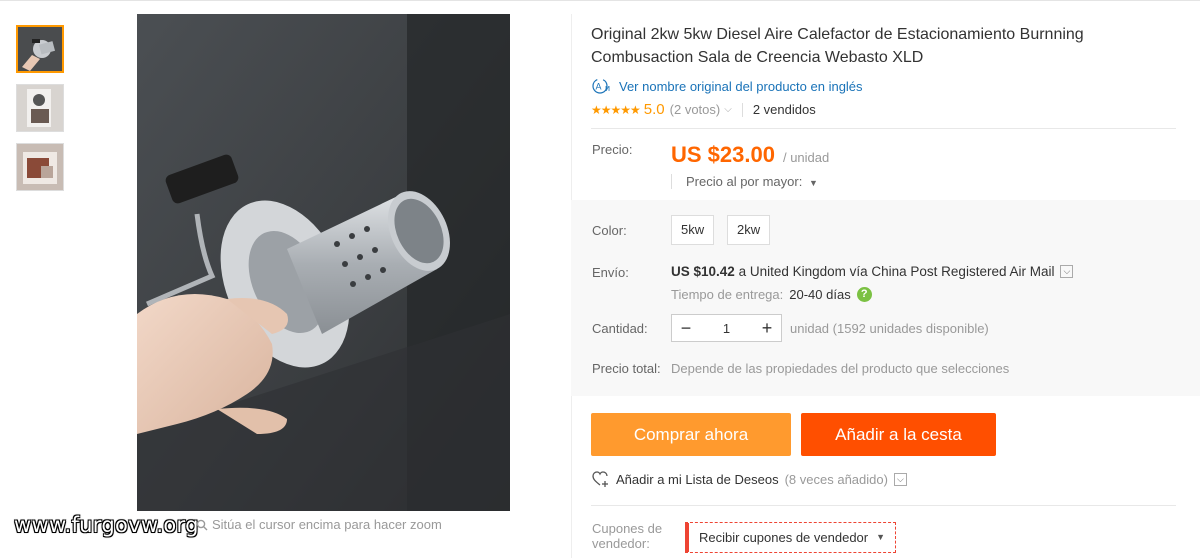 The width and height of the screenshot is (1200, 558). What do you see at coordinates (784, 109) in the screenshot?
I see `orders-count: 2 vendidos` at bounding box center [784, 109].